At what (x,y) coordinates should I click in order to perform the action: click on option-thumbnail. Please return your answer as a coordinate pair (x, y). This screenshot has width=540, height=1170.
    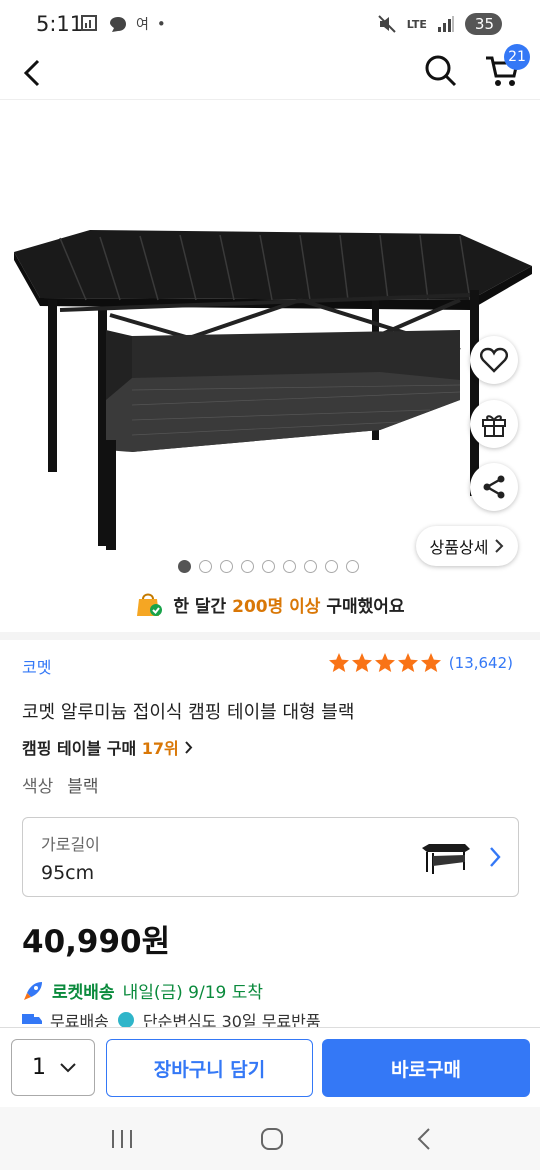
    Looking at the image, I should click on (446, 859).